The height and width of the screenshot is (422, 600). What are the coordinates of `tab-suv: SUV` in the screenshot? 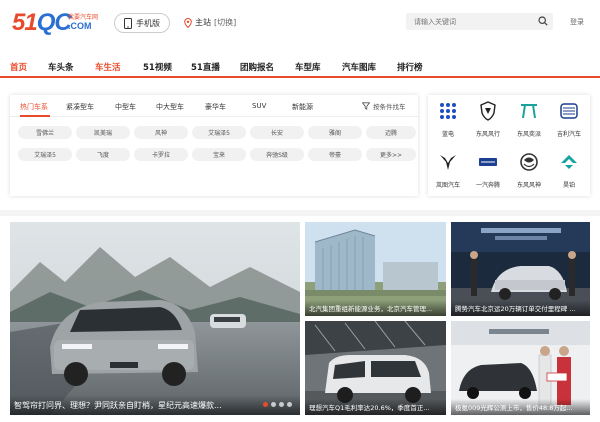 It's located at (259, 106).